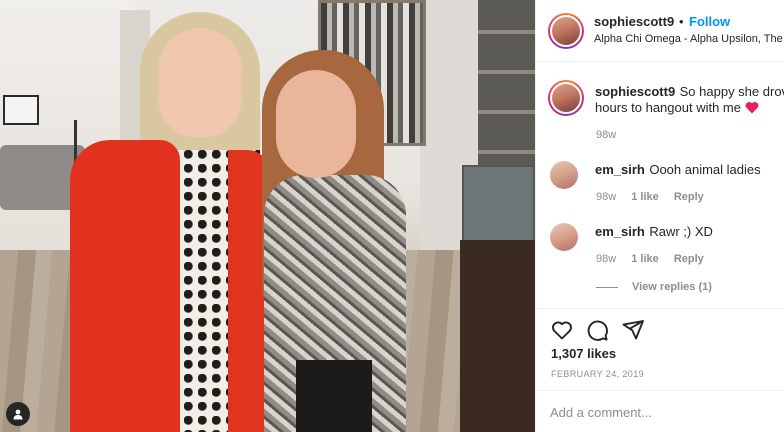  I want to click on post-date: FEBRUARY 24, 2019, so click(597, 374).